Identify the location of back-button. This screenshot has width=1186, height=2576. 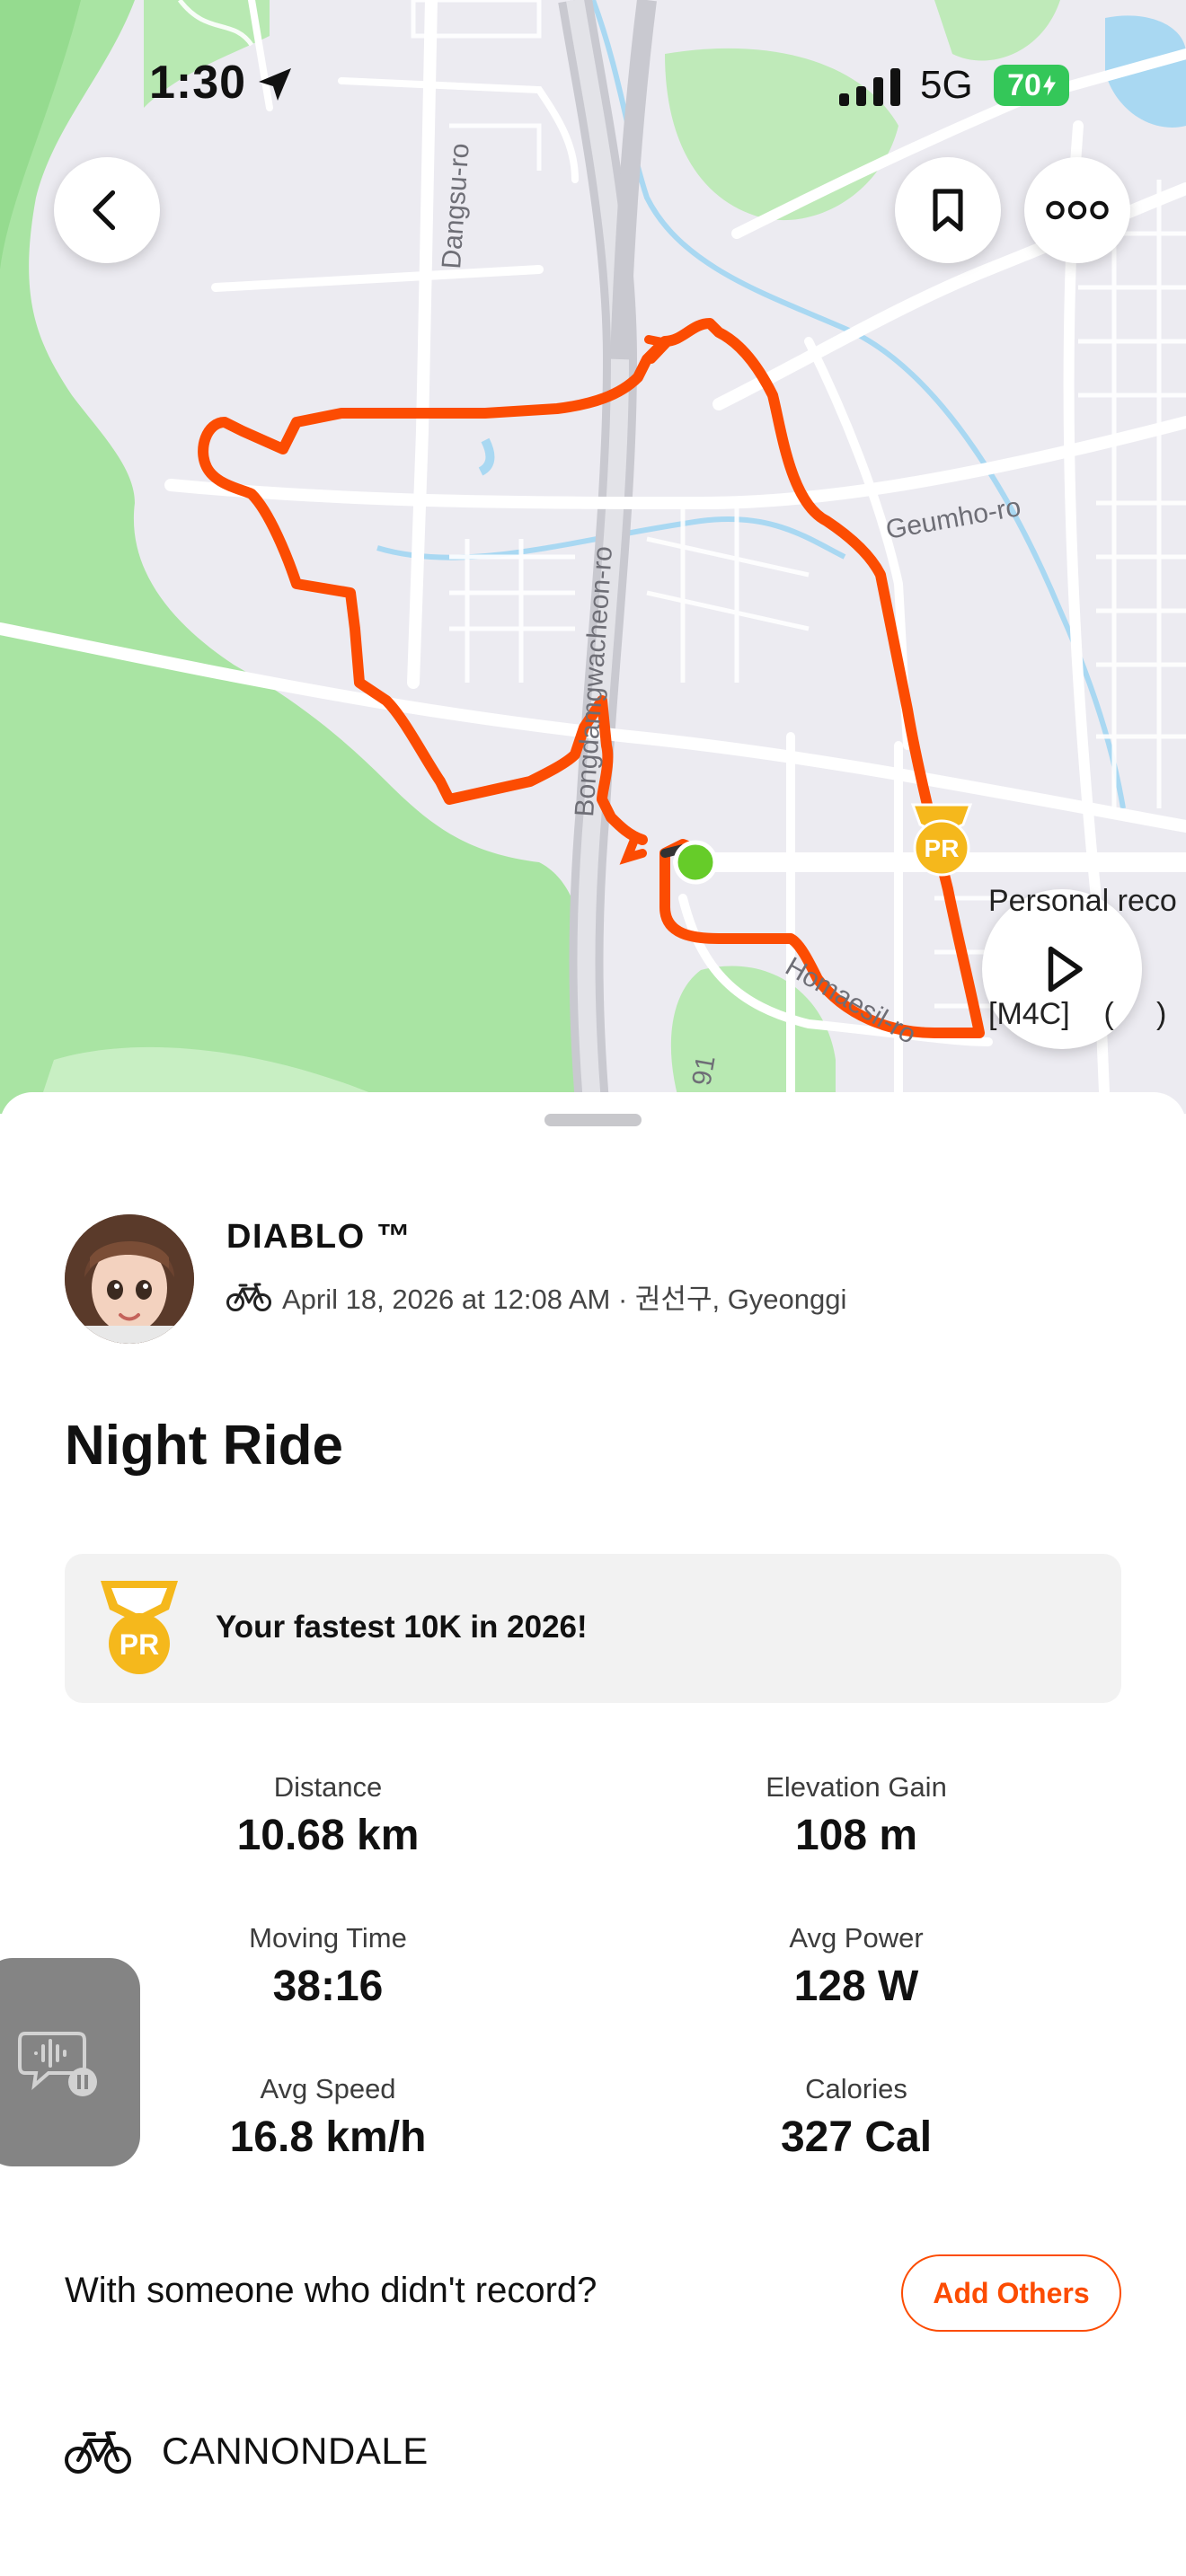
(107, 210).